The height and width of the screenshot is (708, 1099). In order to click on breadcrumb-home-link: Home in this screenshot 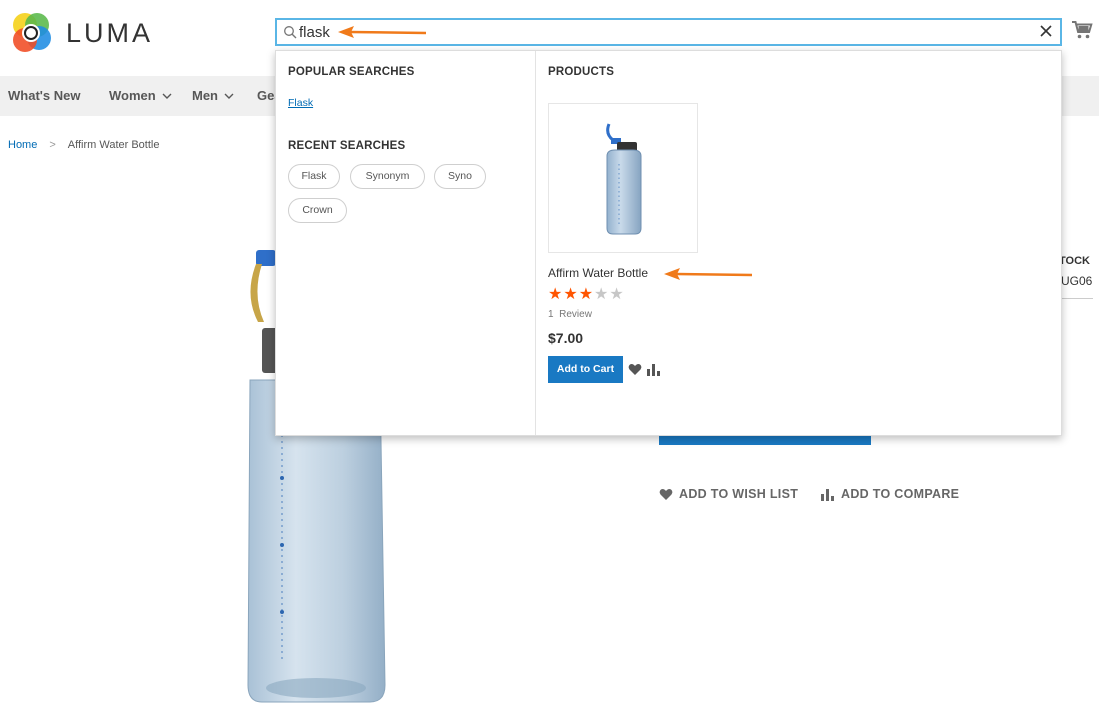, I will do `click(22, 145)`.